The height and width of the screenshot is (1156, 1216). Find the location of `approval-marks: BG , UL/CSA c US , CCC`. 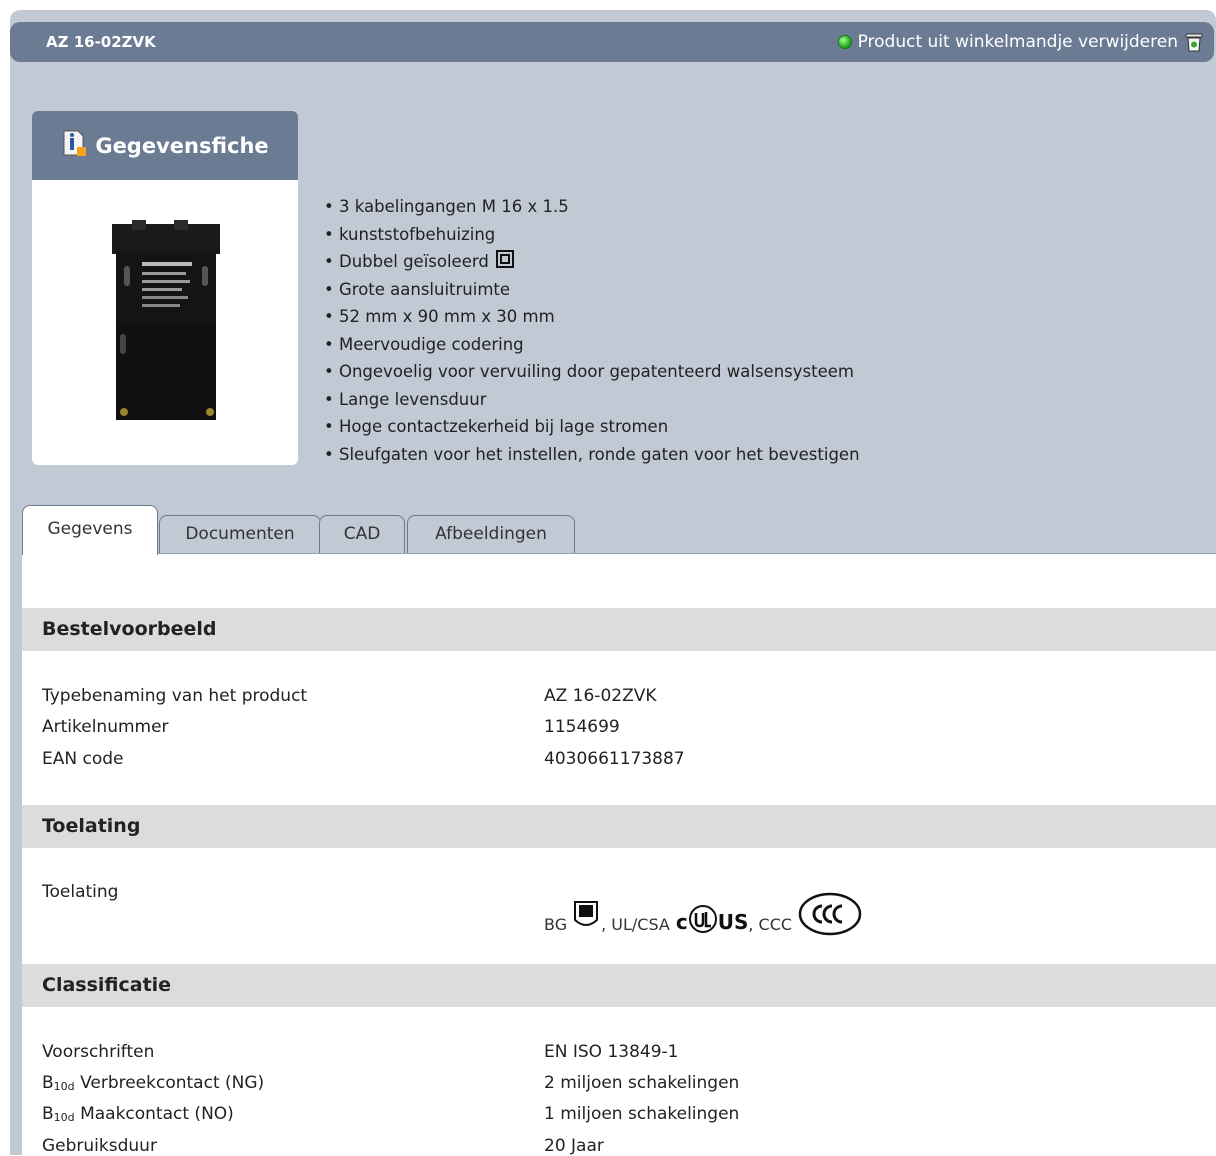

approval-marks: BG , UL/CSA c US , CCC is located at coordinates (703, 904).